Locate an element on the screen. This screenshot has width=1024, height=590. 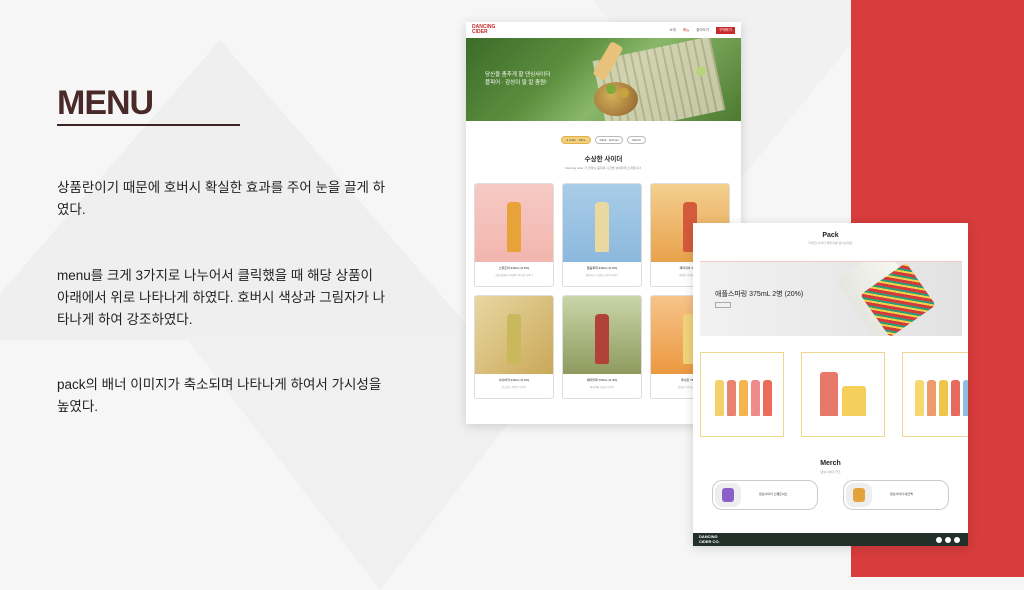
category-tabs: ● Cider · Wine Pack · Gift set Merch is located at coordinates (603, 140).